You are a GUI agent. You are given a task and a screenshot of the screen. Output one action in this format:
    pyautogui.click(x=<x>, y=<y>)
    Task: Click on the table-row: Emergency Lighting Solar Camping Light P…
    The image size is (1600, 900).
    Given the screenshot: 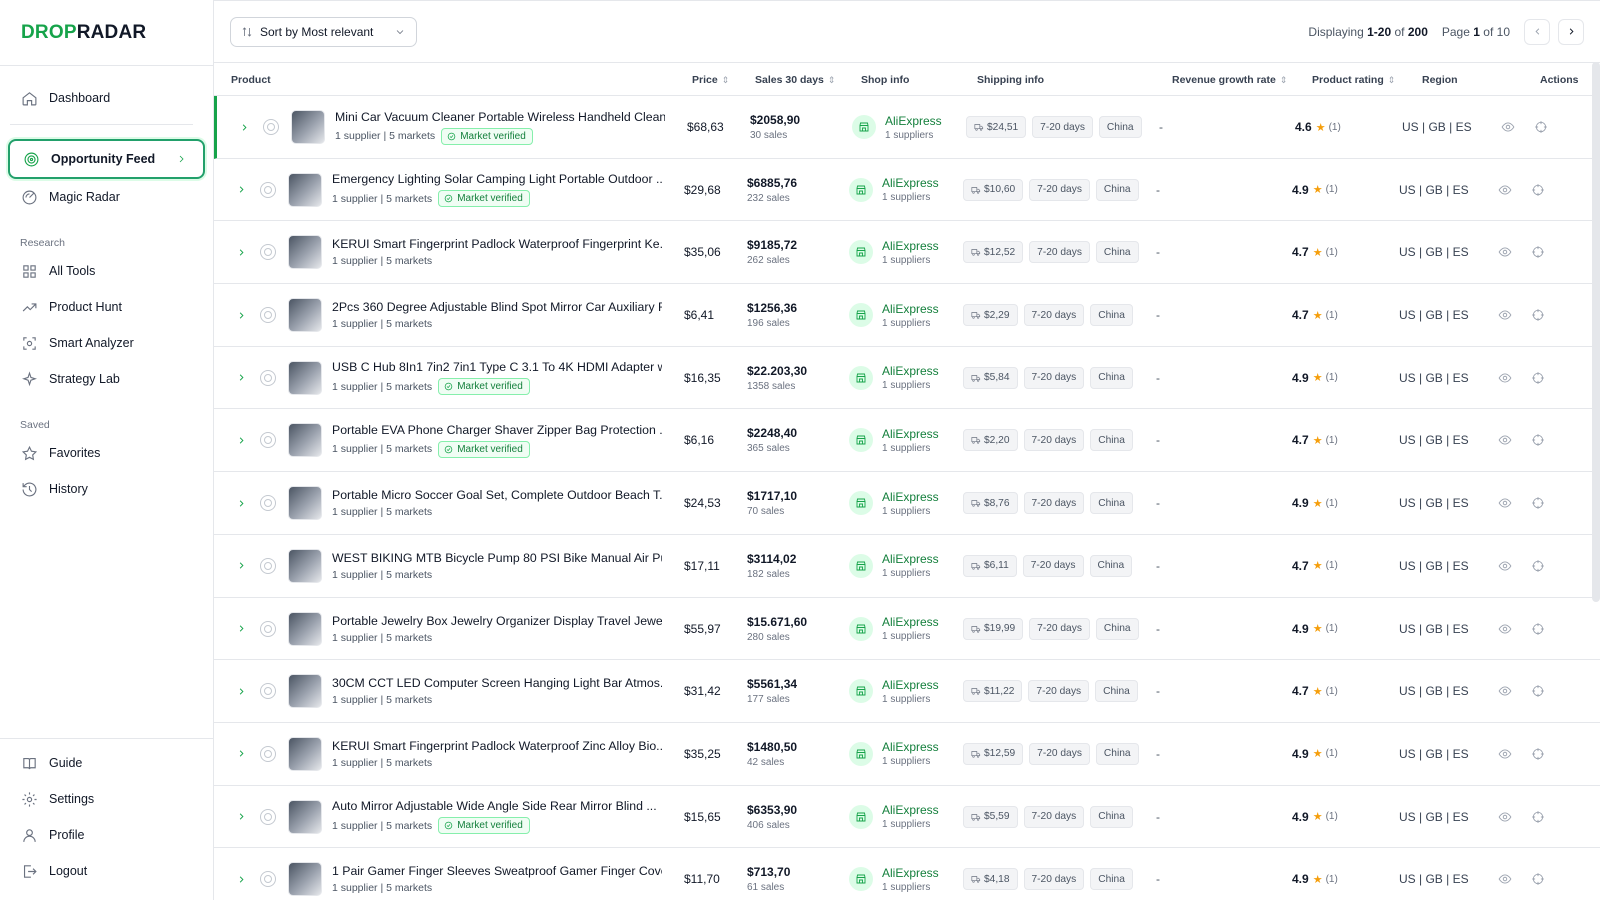 What is the action you would take?
    pyautogui.click(x=907, y=190)
    